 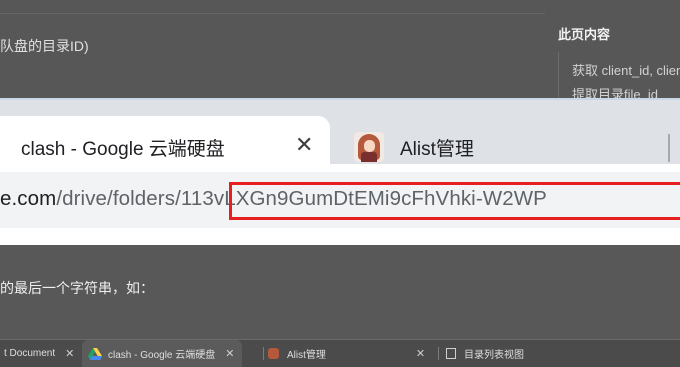 What do you see at coordinates (451, 353) in the screenshot?
I see `page-icon` at bounding box center [451, 353].